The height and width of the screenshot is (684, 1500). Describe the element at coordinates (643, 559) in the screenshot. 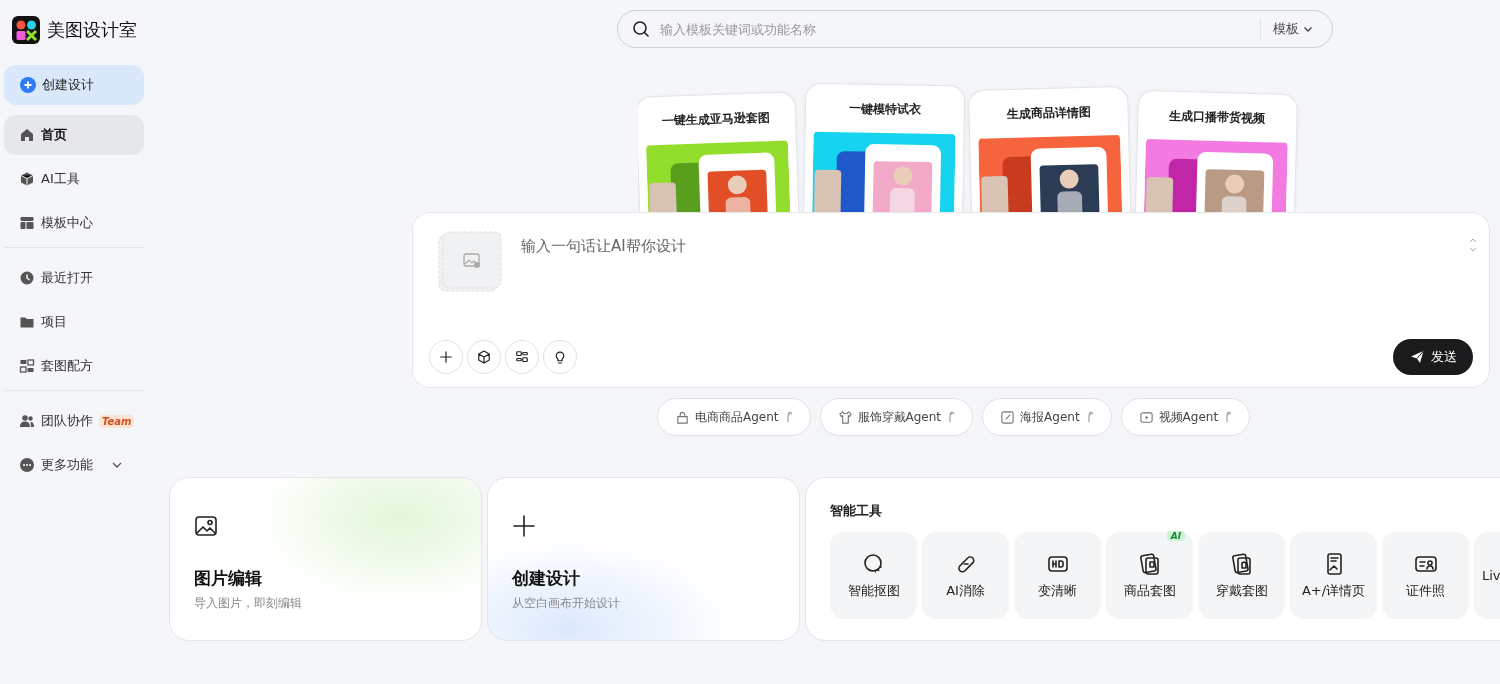

I see `action-card: 创建设计 从空白画布开始设计` at that location.